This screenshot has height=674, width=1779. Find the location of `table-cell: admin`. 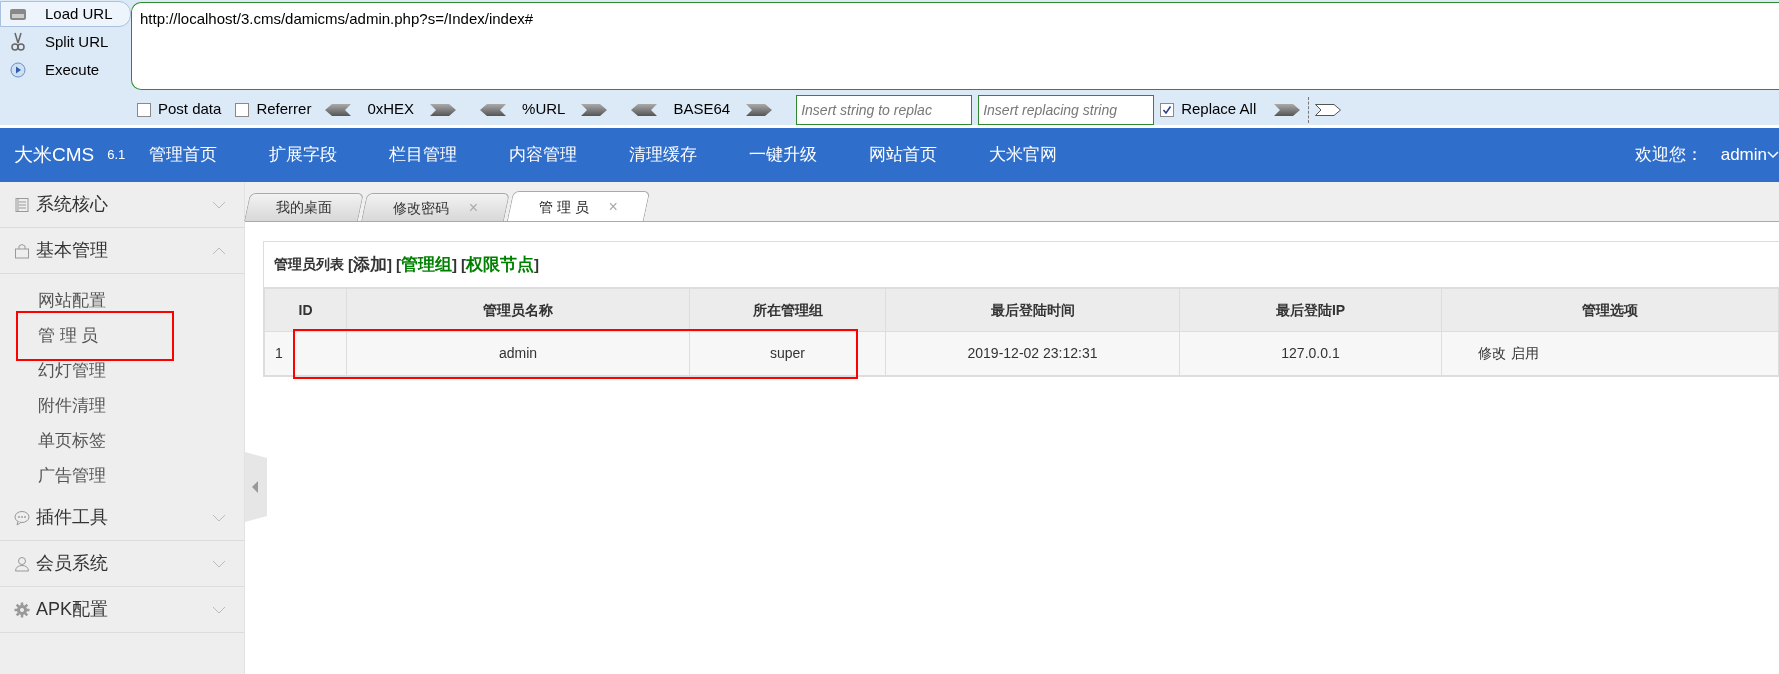

table-cell: admin is located at coordinates (518, 353).